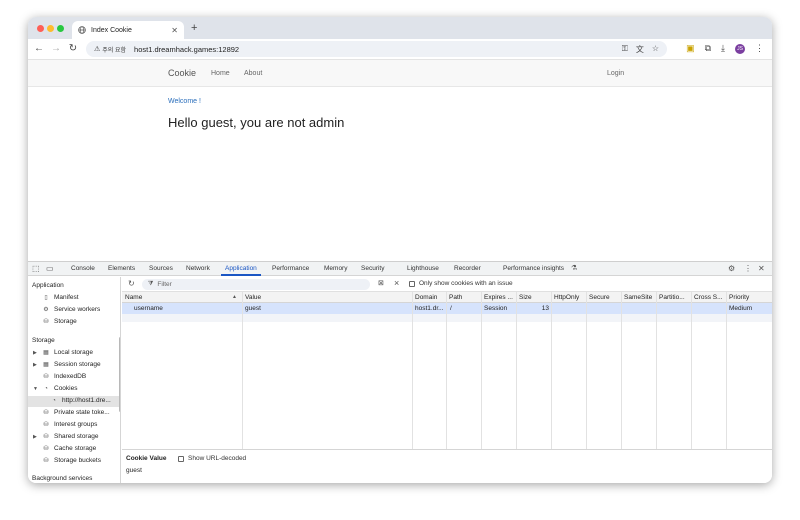 This screenshot has height=520, width=800. What do you see at coordinates (198, 268) in the screenshot?
I see `tab-network: Network` at bounding box center [198, 268].